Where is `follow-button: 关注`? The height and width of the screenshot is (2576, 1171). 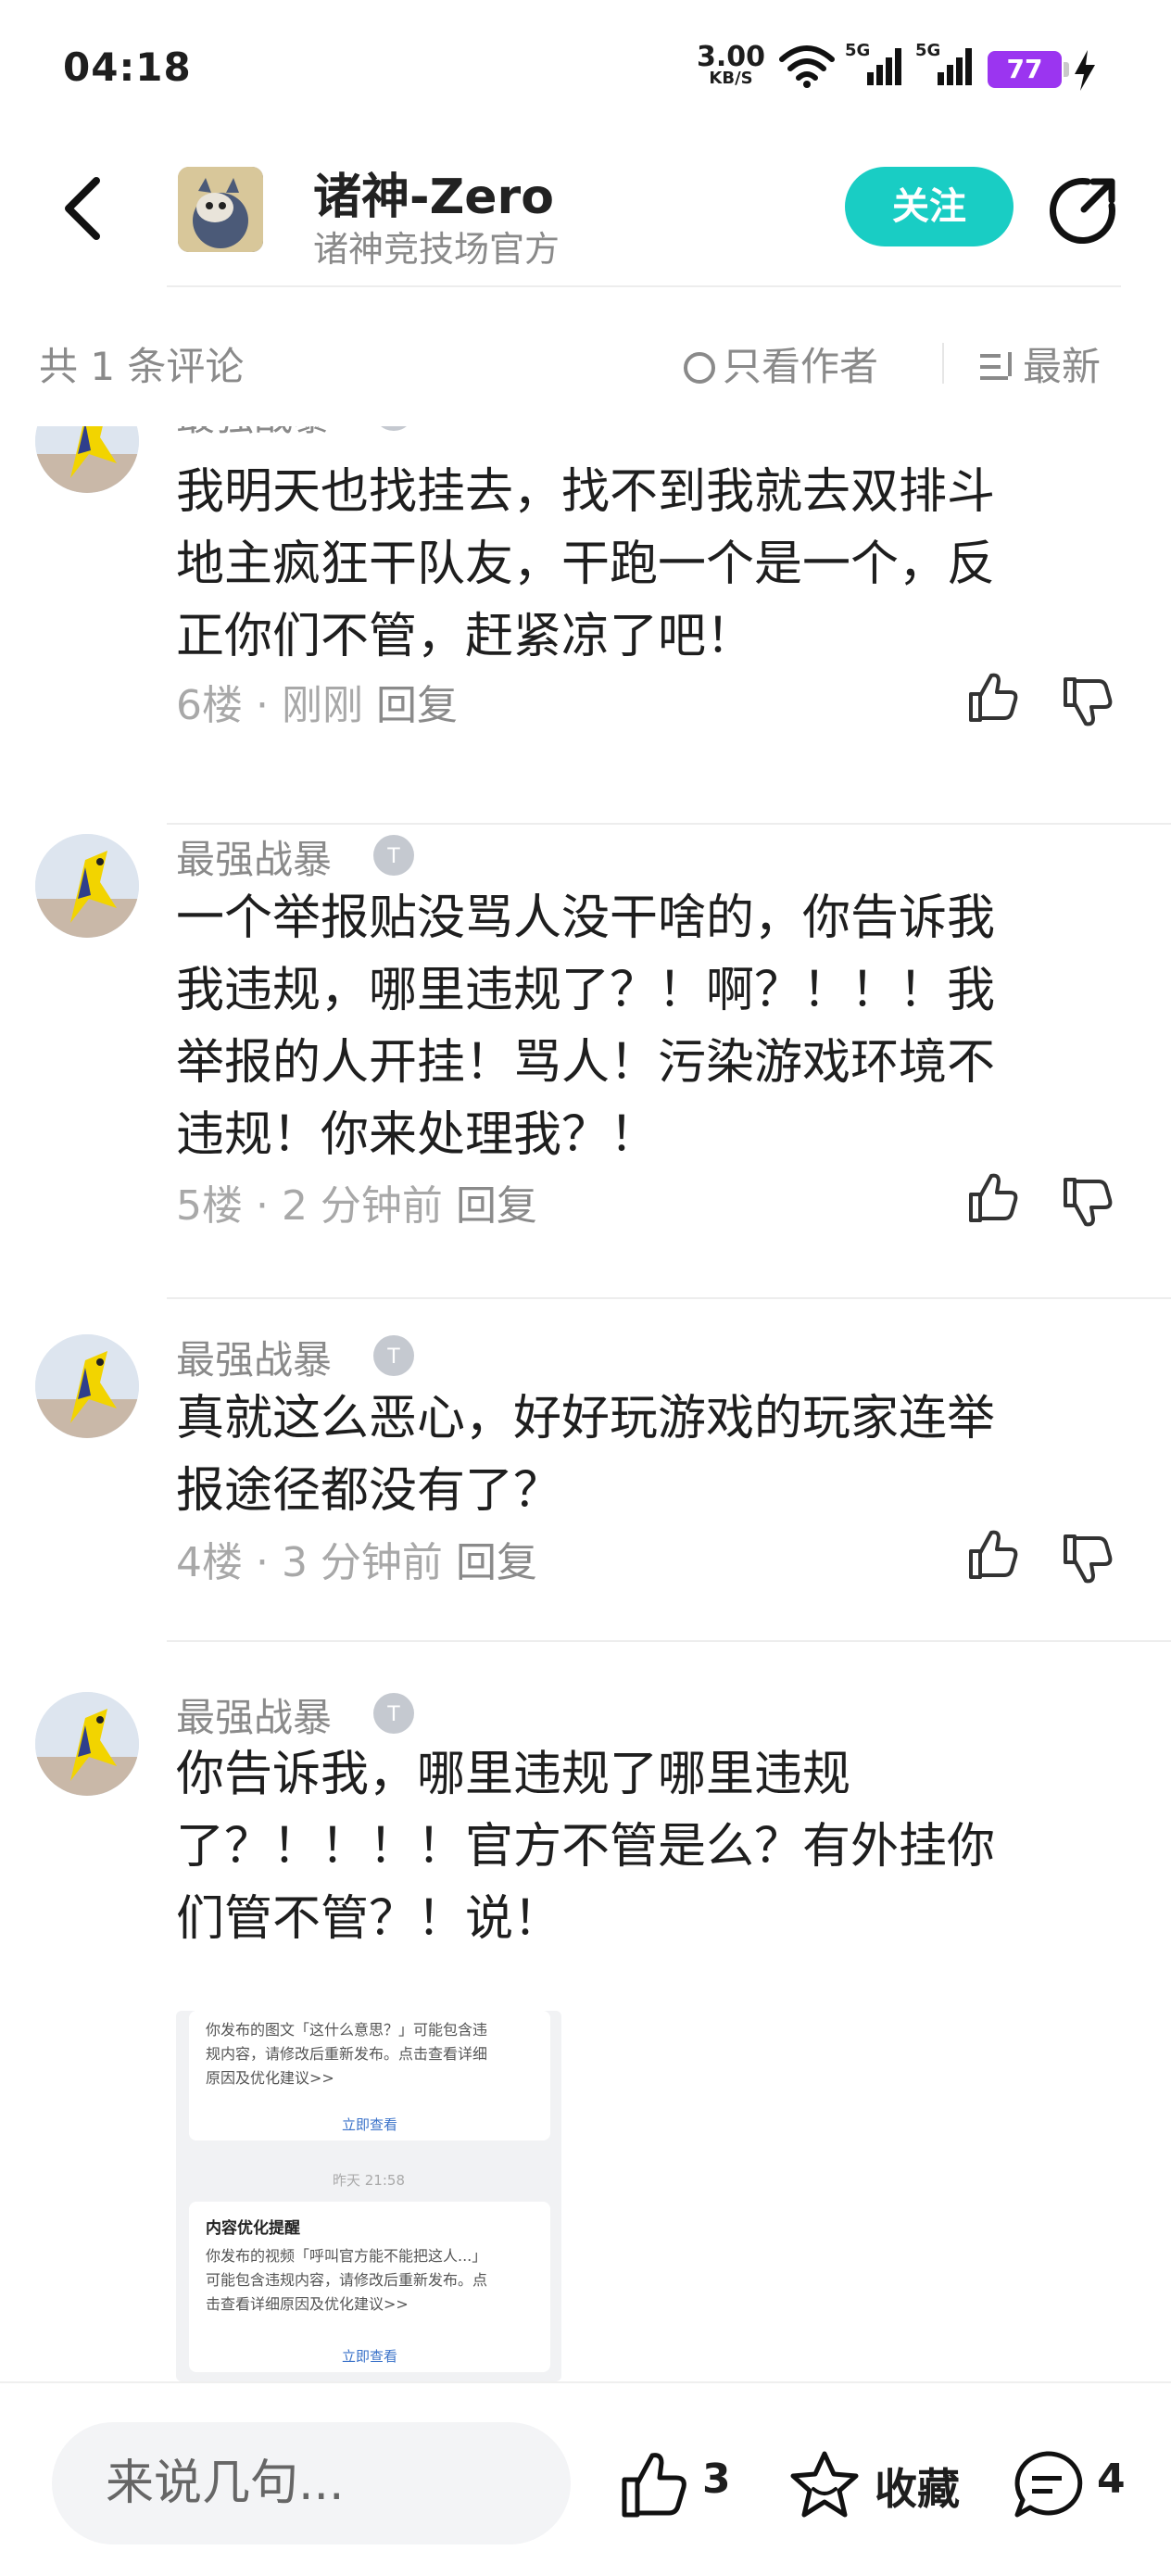
follow-button: 关注 is located at coordinates (930, 206).